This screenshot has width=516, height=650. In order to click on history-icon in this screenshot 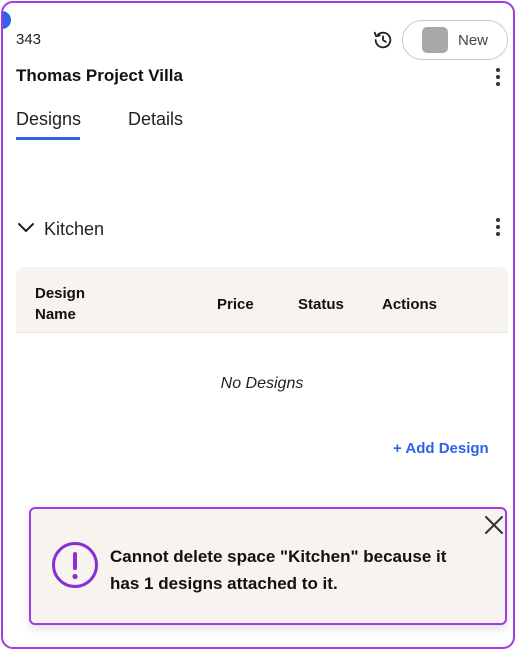, I will do `click(383, 40)`.